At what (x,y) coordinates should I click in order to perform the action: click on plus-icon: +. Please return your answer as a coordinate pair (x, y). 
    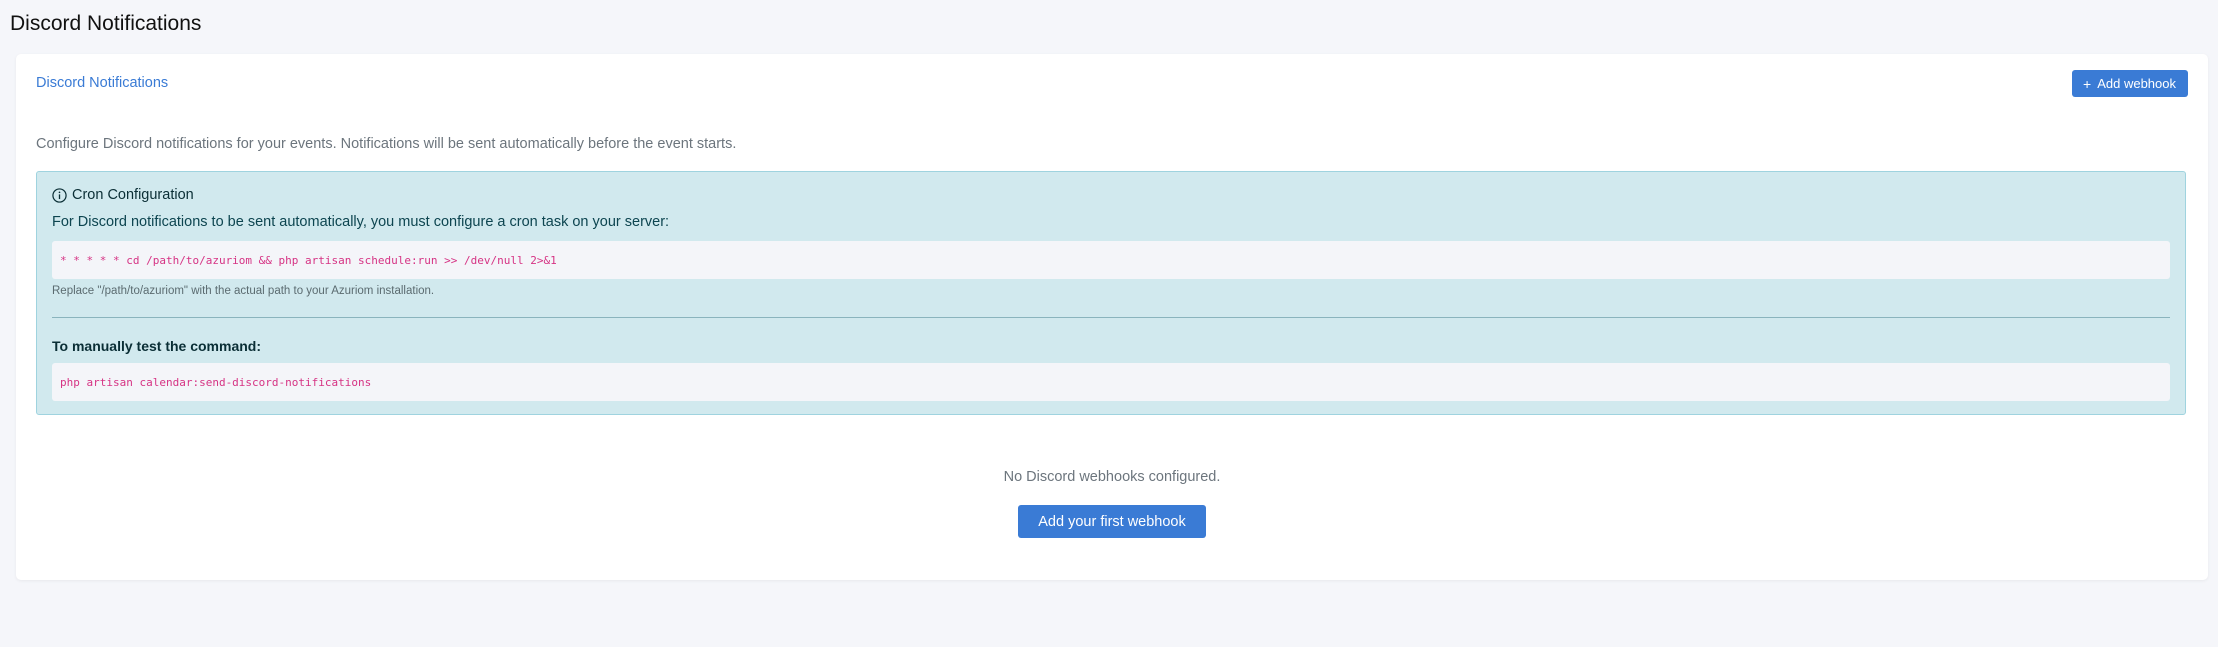
    Looking at the image, I should click on (2087, 83).